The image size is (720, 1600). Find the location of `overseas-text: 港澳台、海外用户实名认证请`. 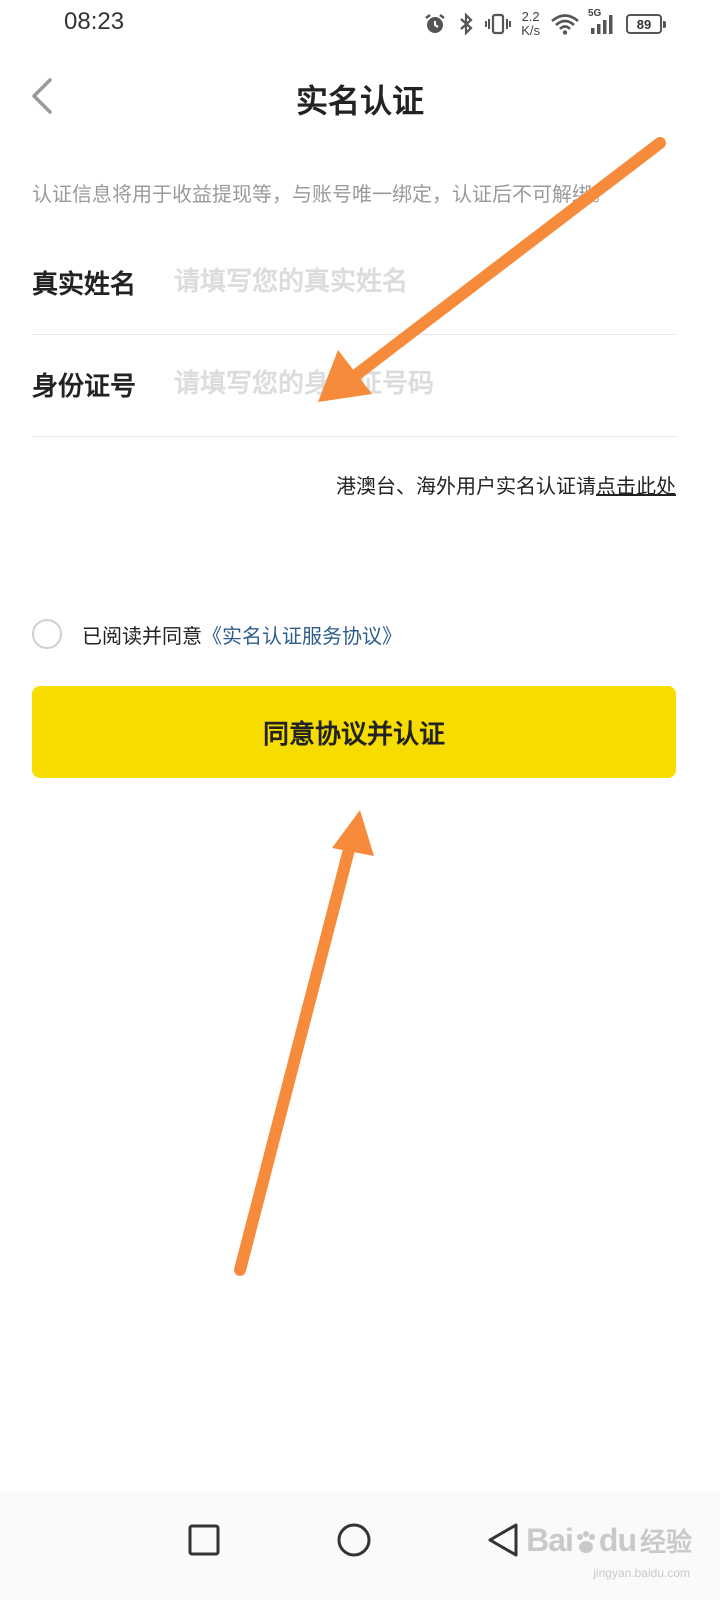

overseas-text: 港澳台、海外用户实名认证请 is located at coordinates (466, 486).